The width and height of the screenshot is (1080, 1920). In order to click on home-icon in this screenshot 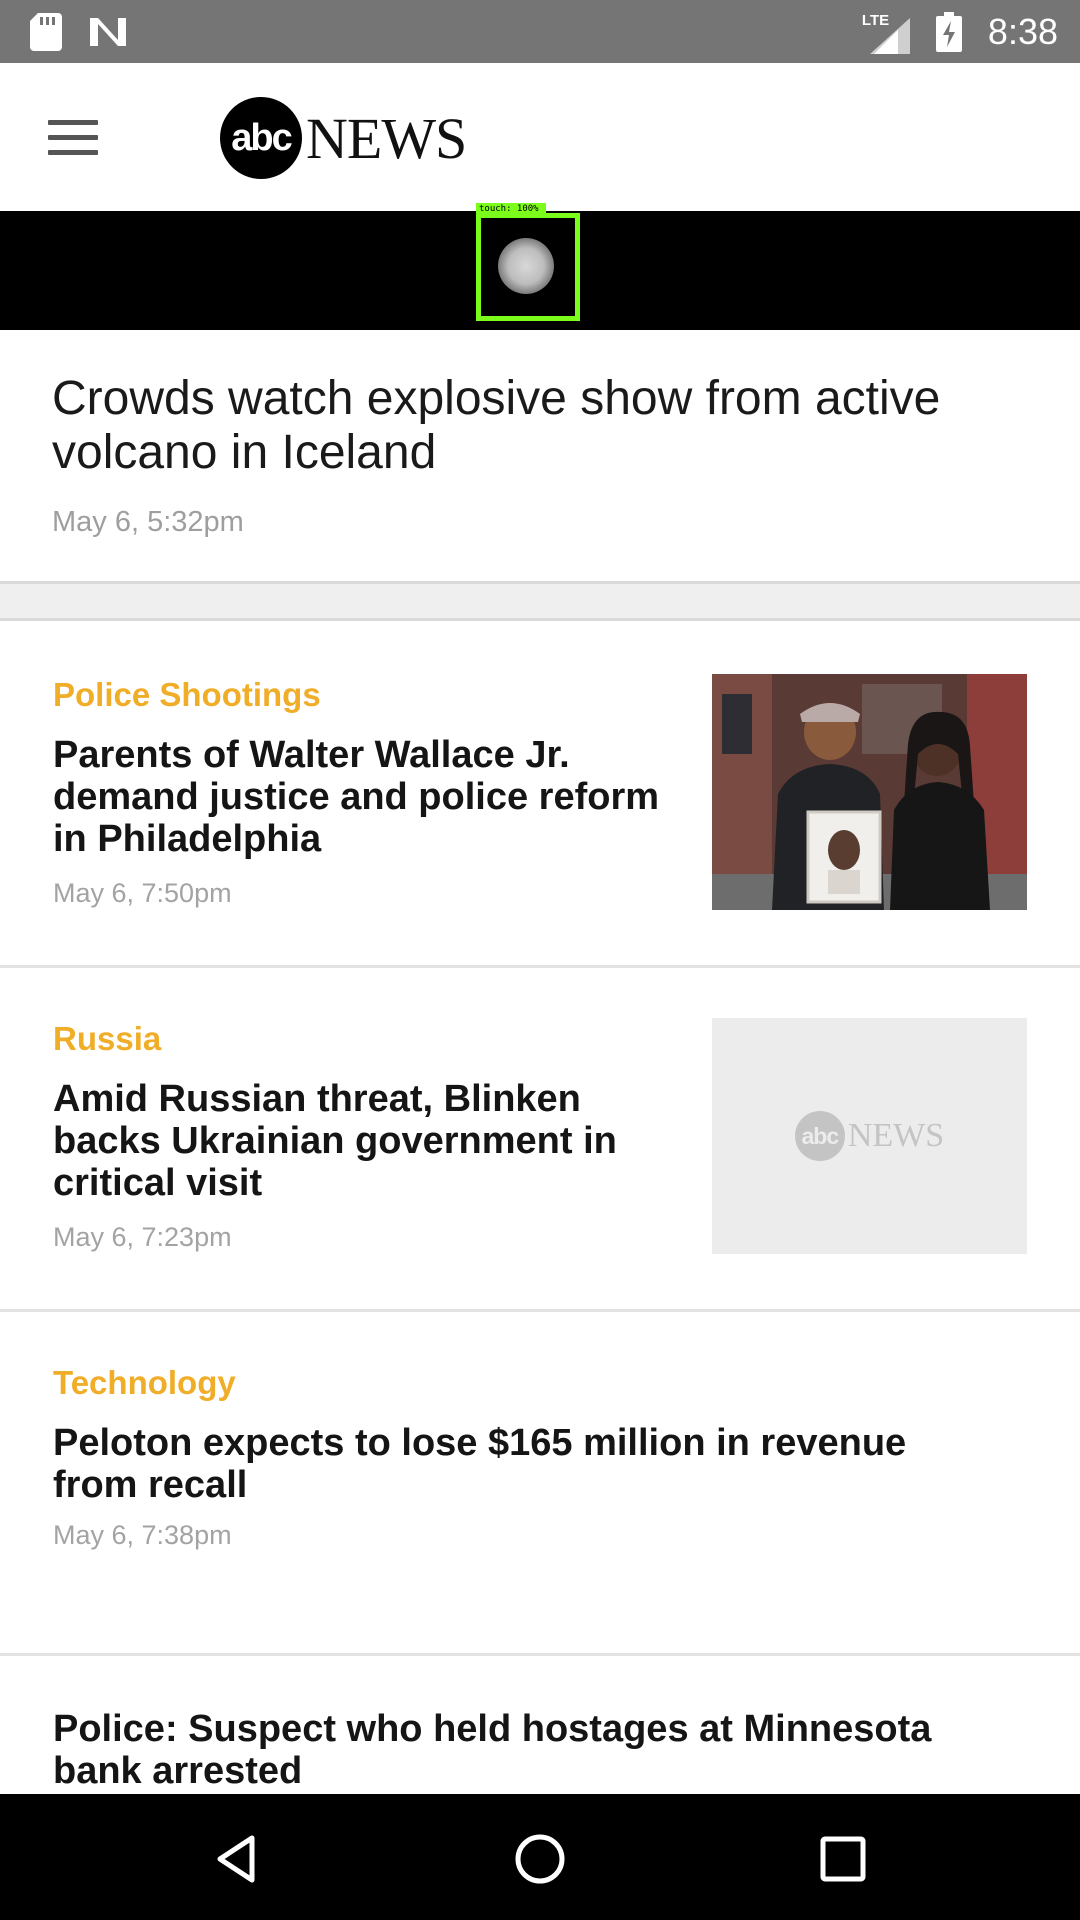, I will do `click(540, 1859)`.